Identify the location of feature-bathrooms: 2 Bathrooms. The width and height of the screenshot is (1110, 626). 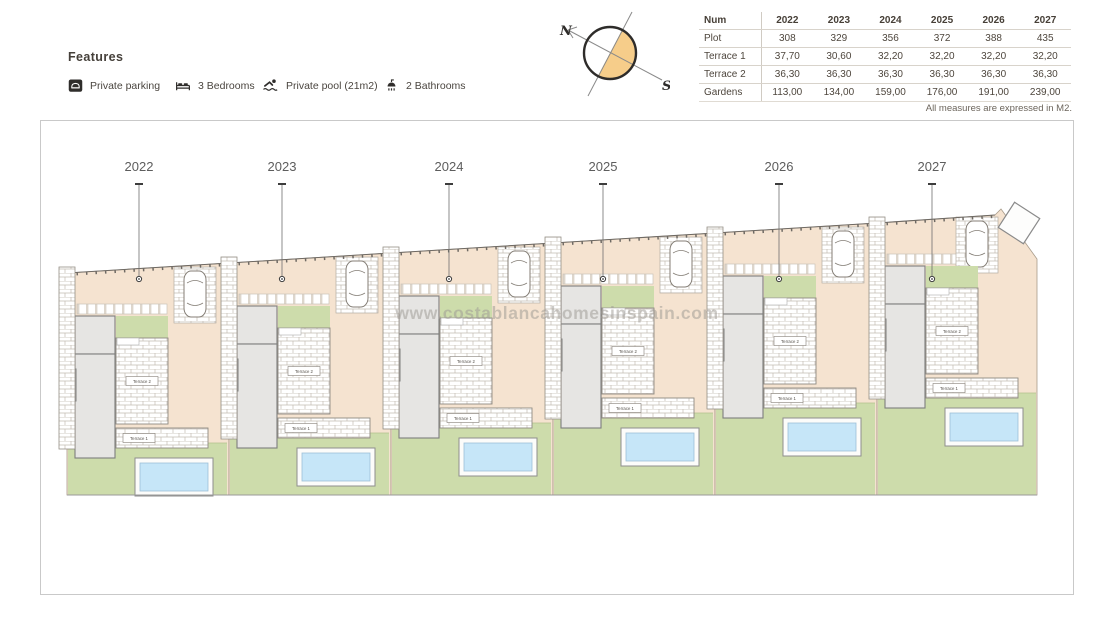
(425, 85).